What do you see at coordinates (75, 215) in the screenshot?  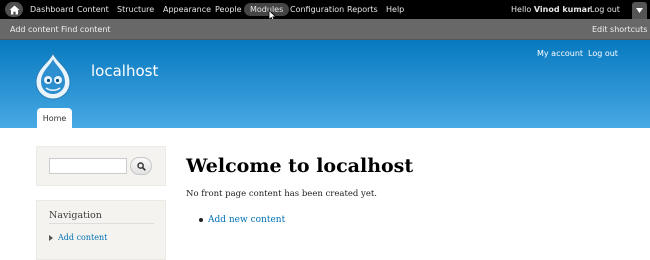 I see `navigation-title: Navigation` at bounding box center [75, 215].